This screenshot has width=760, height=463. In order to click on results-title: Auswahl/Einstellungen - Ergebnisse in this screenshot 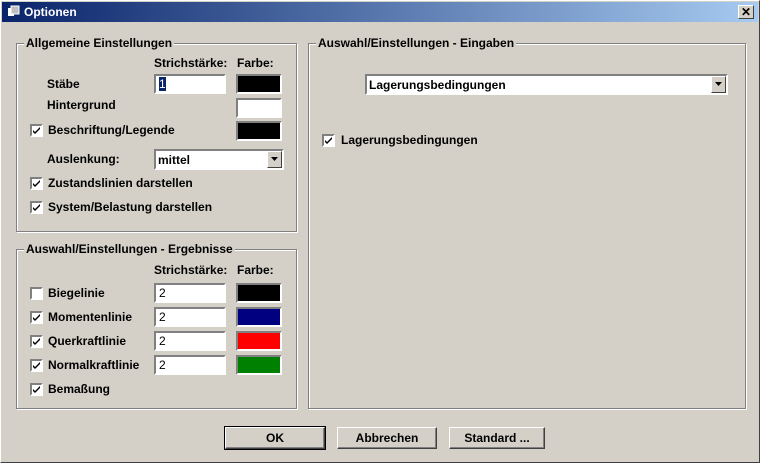, I will do `click(129, 249)`.